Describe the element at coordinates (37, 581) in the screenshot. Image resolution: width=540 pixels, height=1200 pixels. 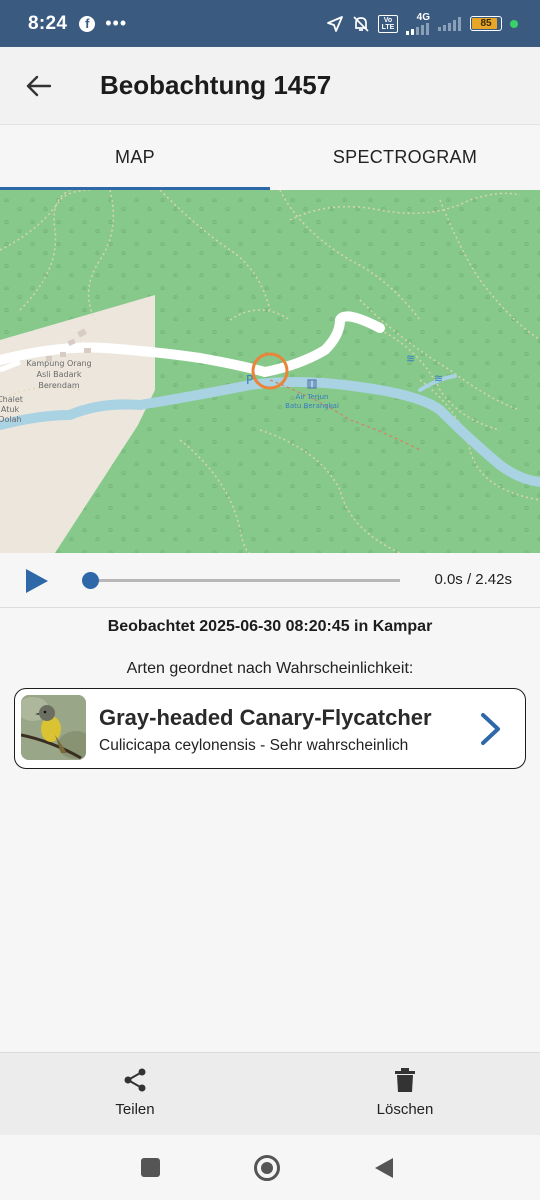
I see `play-icon` at that location.